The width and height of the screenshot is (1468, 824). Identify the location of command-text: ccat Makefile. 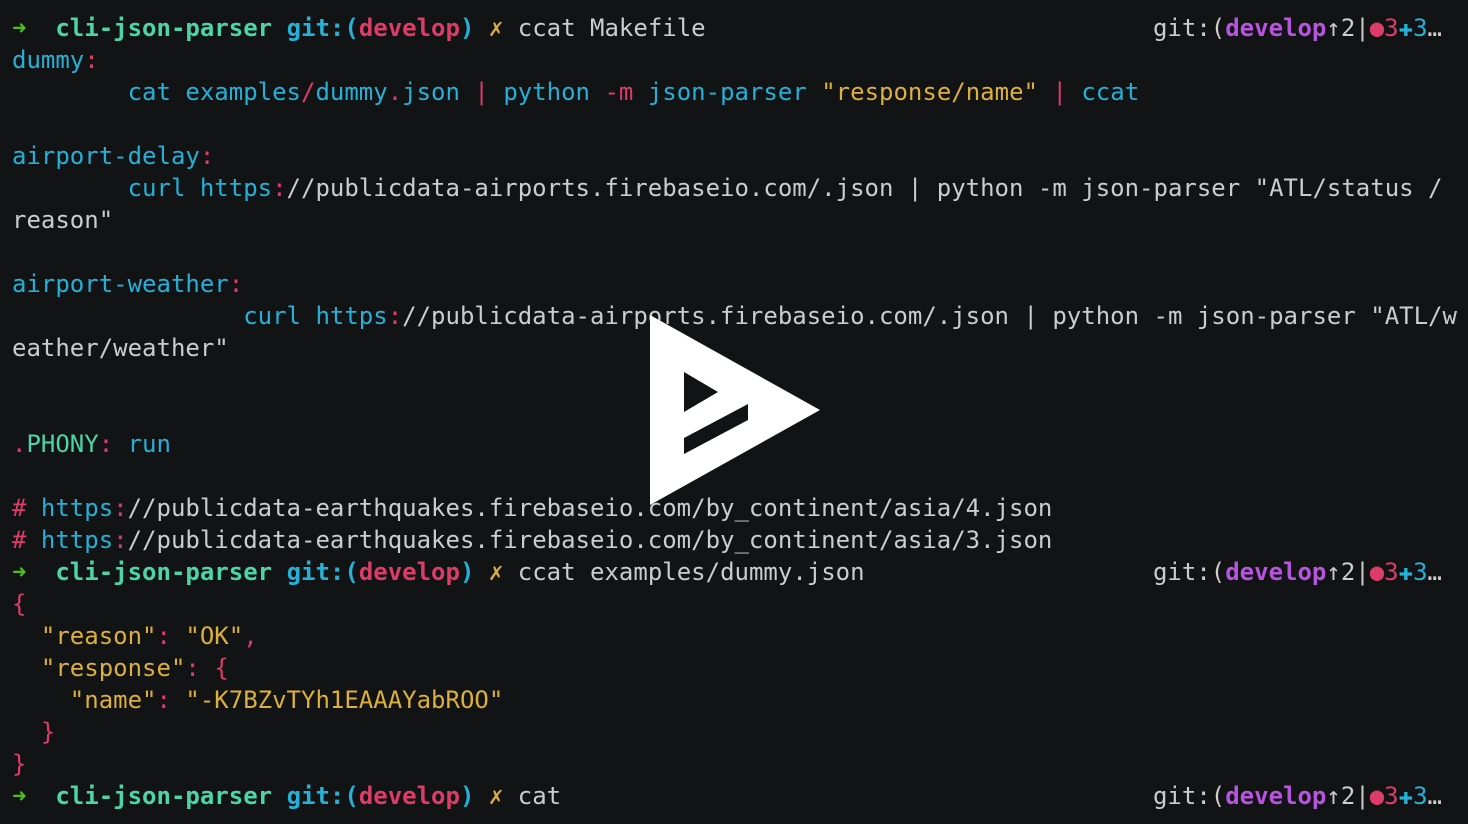
(611, 28).